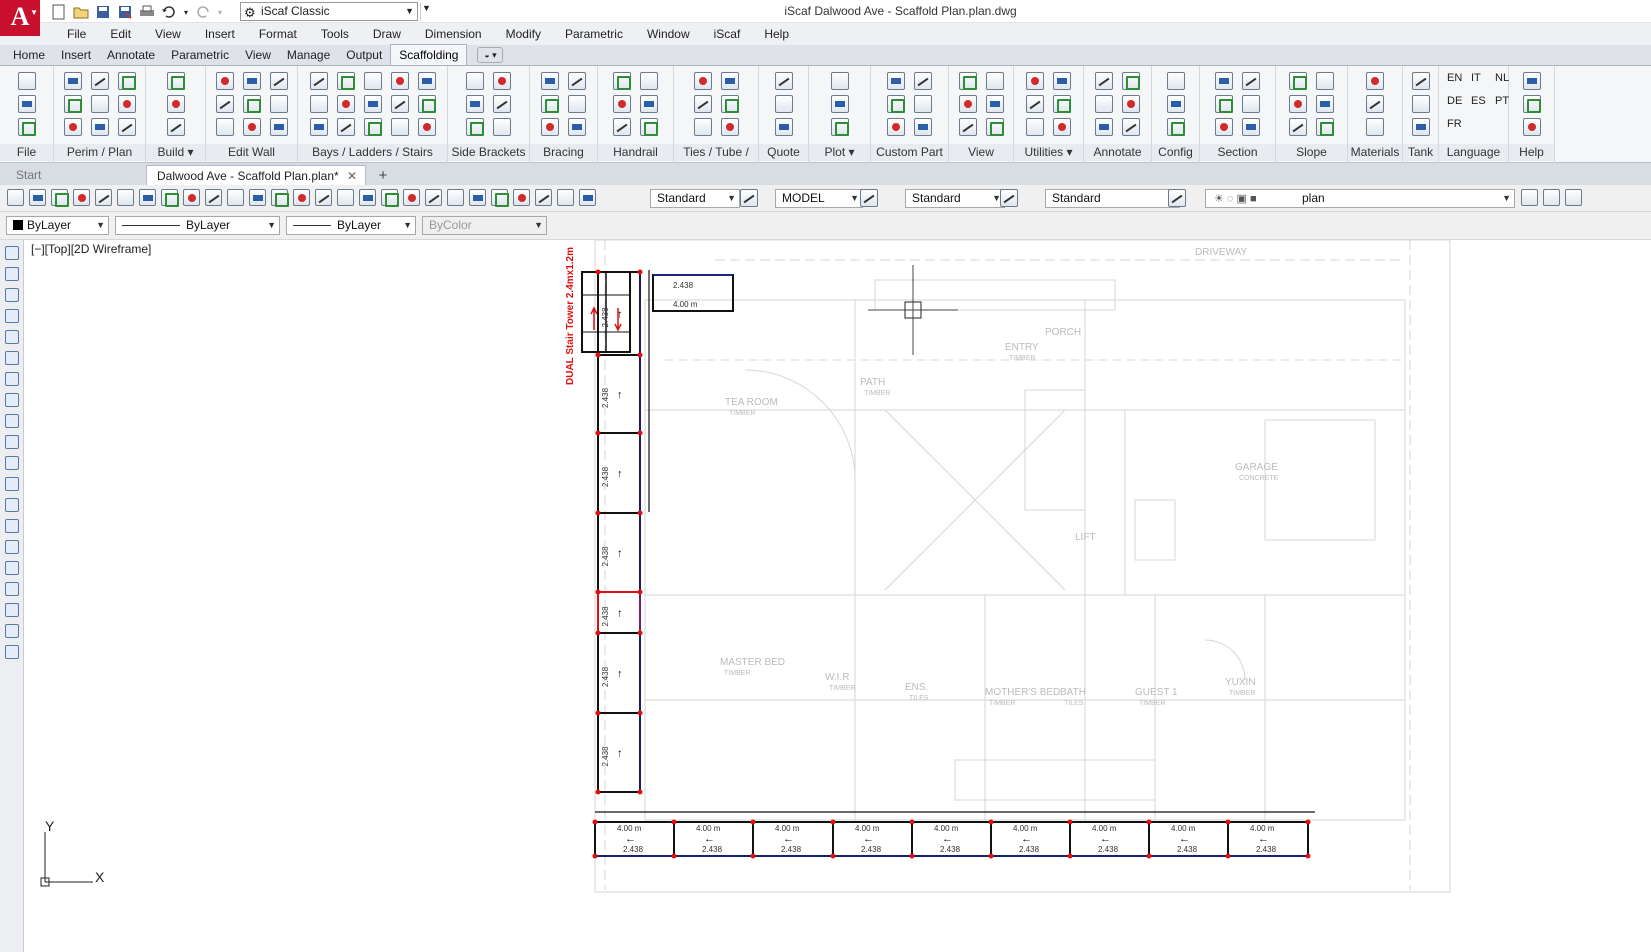 This screenshot has width=1651, height=952. I want to click on save-icon, so click(103, 12).